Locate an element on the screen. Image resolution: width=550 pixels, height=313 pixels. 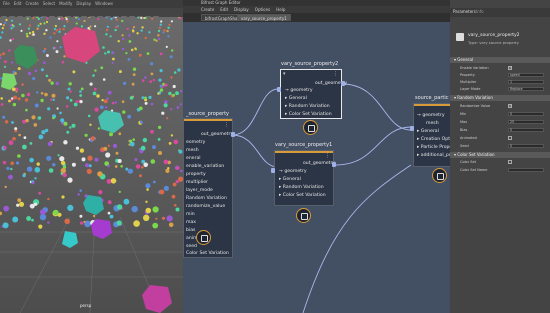
input-label: eneral is located at coordinates (193, 158).